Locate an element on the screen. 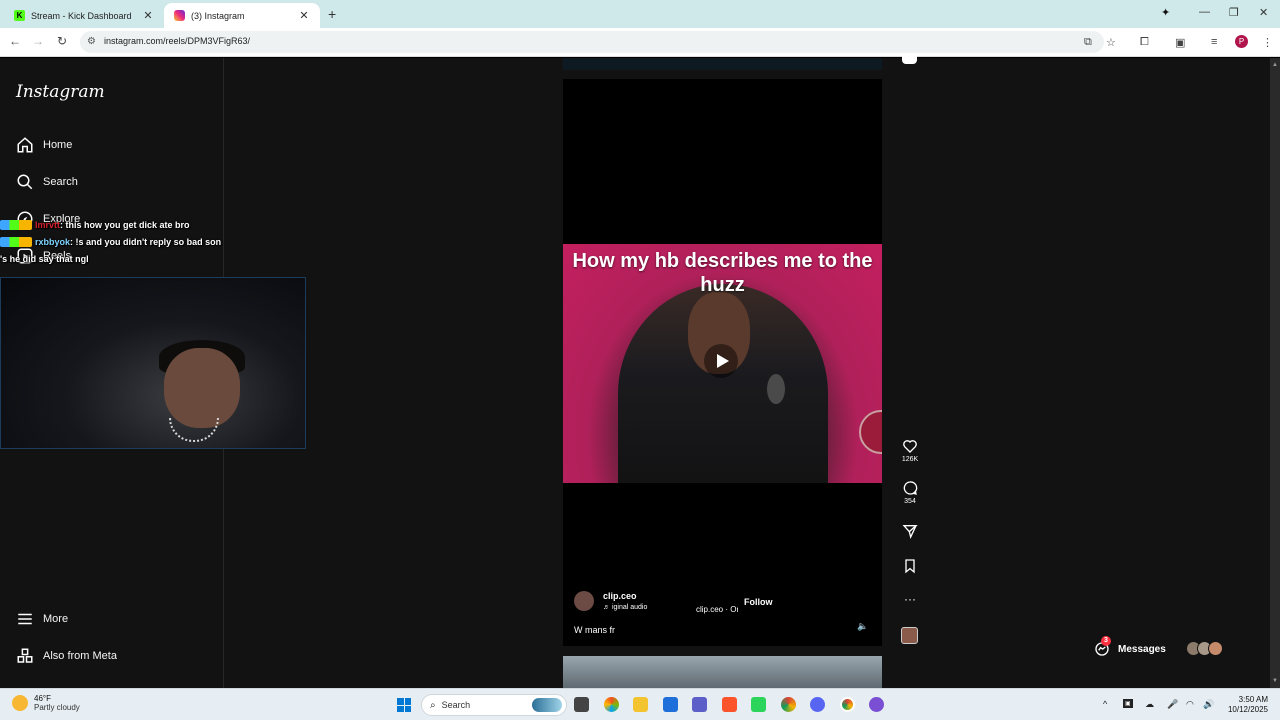 This screenshot has height=720, width=1280. weather-widget: 46°F Partly cloudy is located at coordinates (46, 703).